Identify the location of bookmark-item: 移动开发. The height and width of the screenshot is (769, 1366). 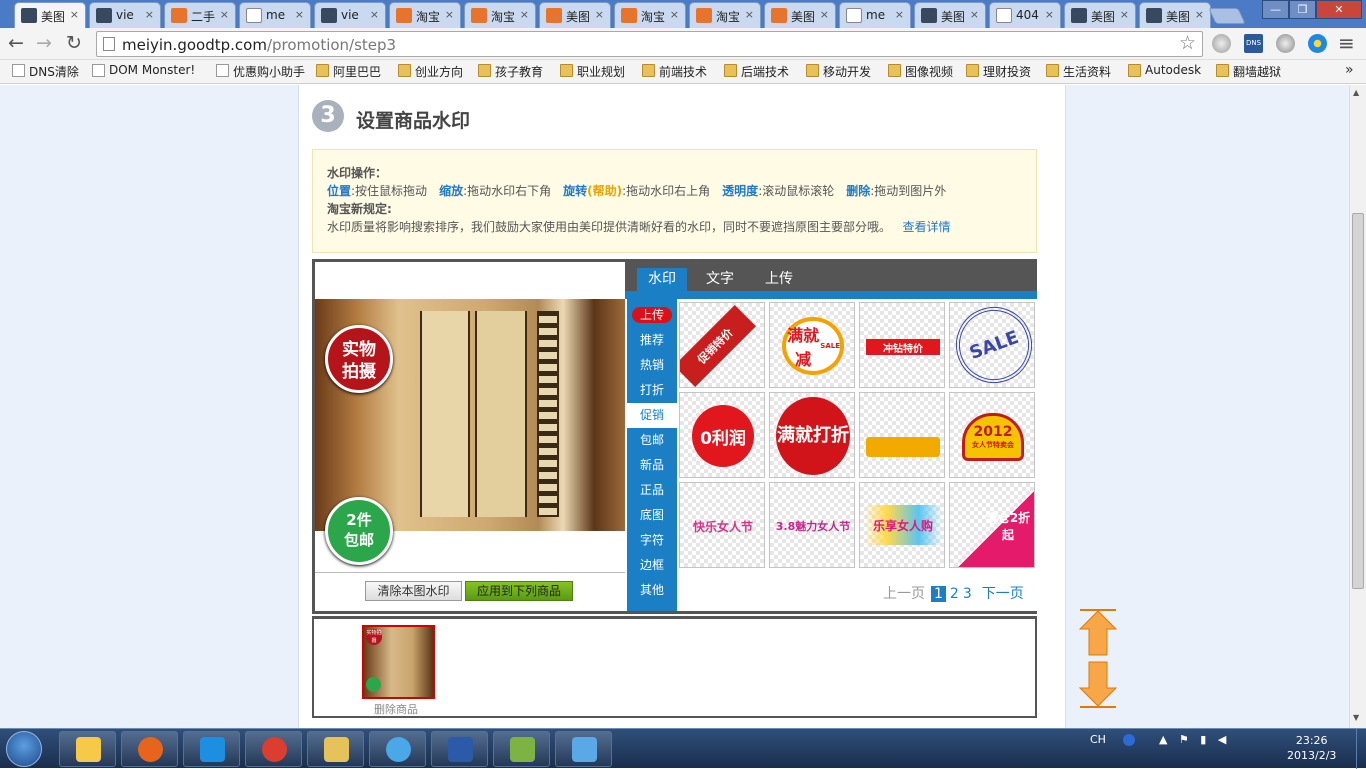
(838, 71).